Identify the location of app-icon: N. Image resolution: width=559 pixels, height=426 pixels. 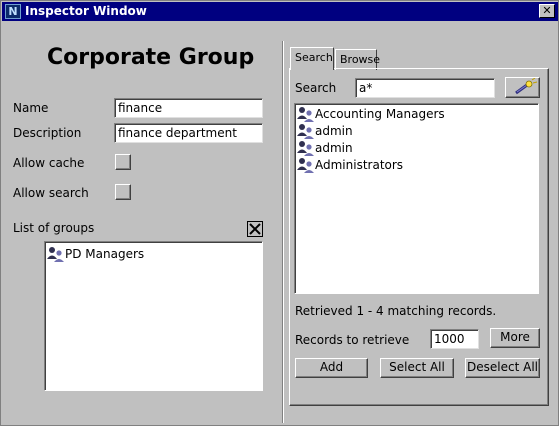
(13, 11).